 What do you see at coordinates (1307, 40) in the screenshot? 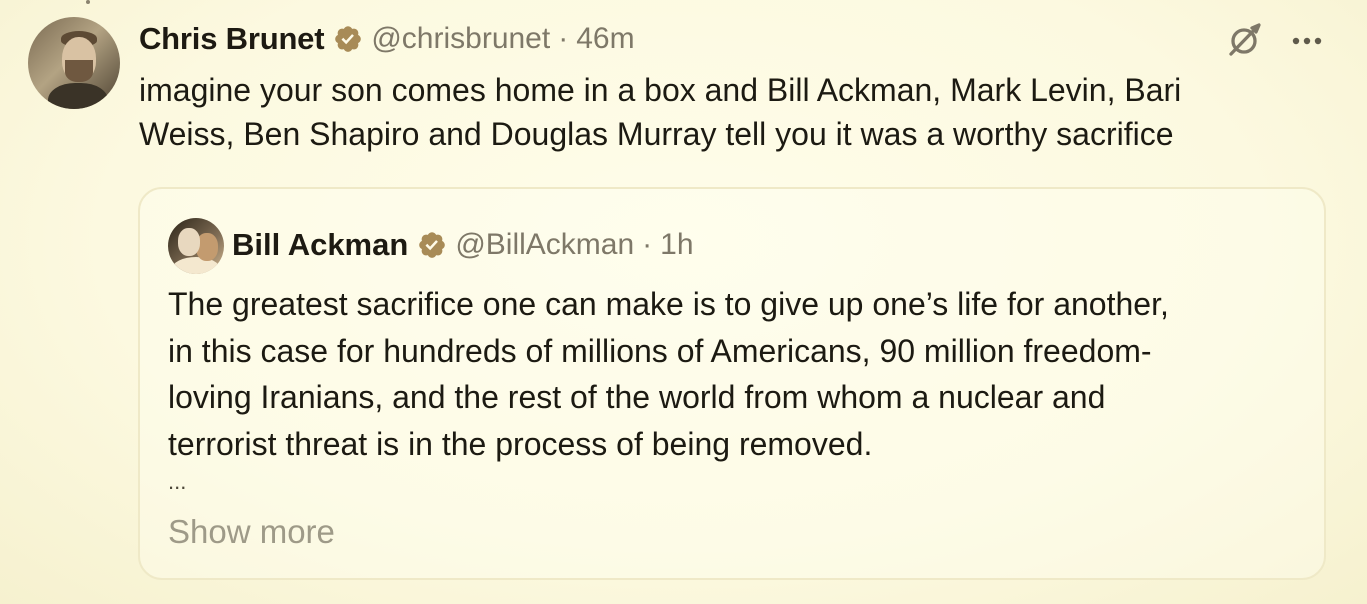
I see `more-options-icon` at bounding box center [1307, 40].